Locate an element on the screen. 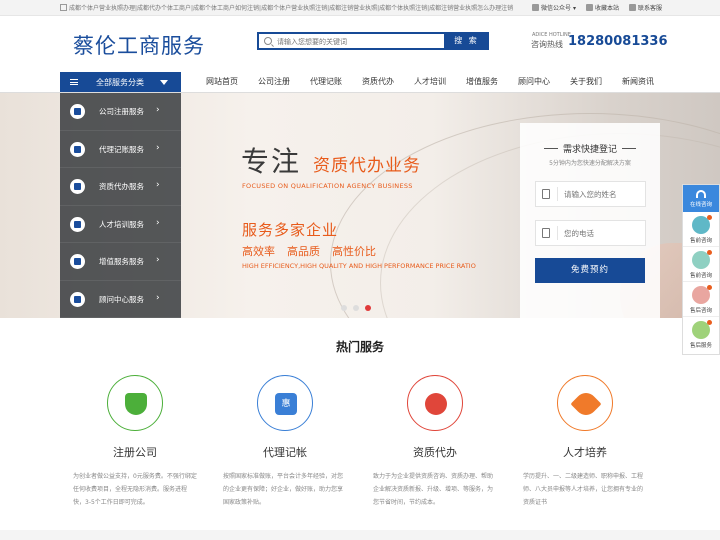 This screenshot has width=720, height=540. people-icon is located at coordinates (77, 224).